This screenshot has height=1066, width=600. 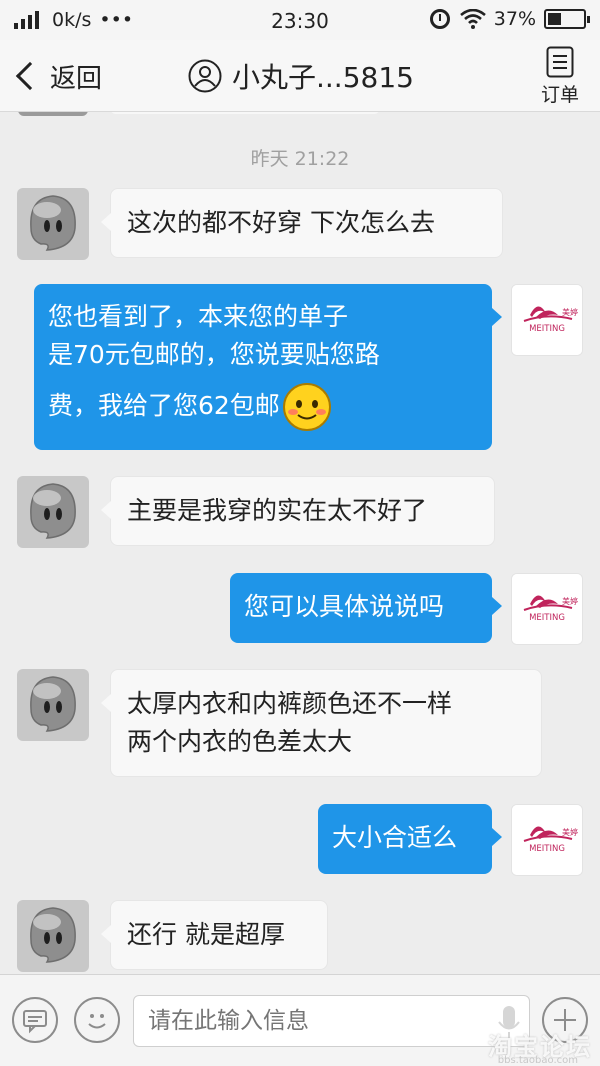 I want to click on message-line: 太厚内衣和内裤颜色还不一样, so click(x=290, y=703).